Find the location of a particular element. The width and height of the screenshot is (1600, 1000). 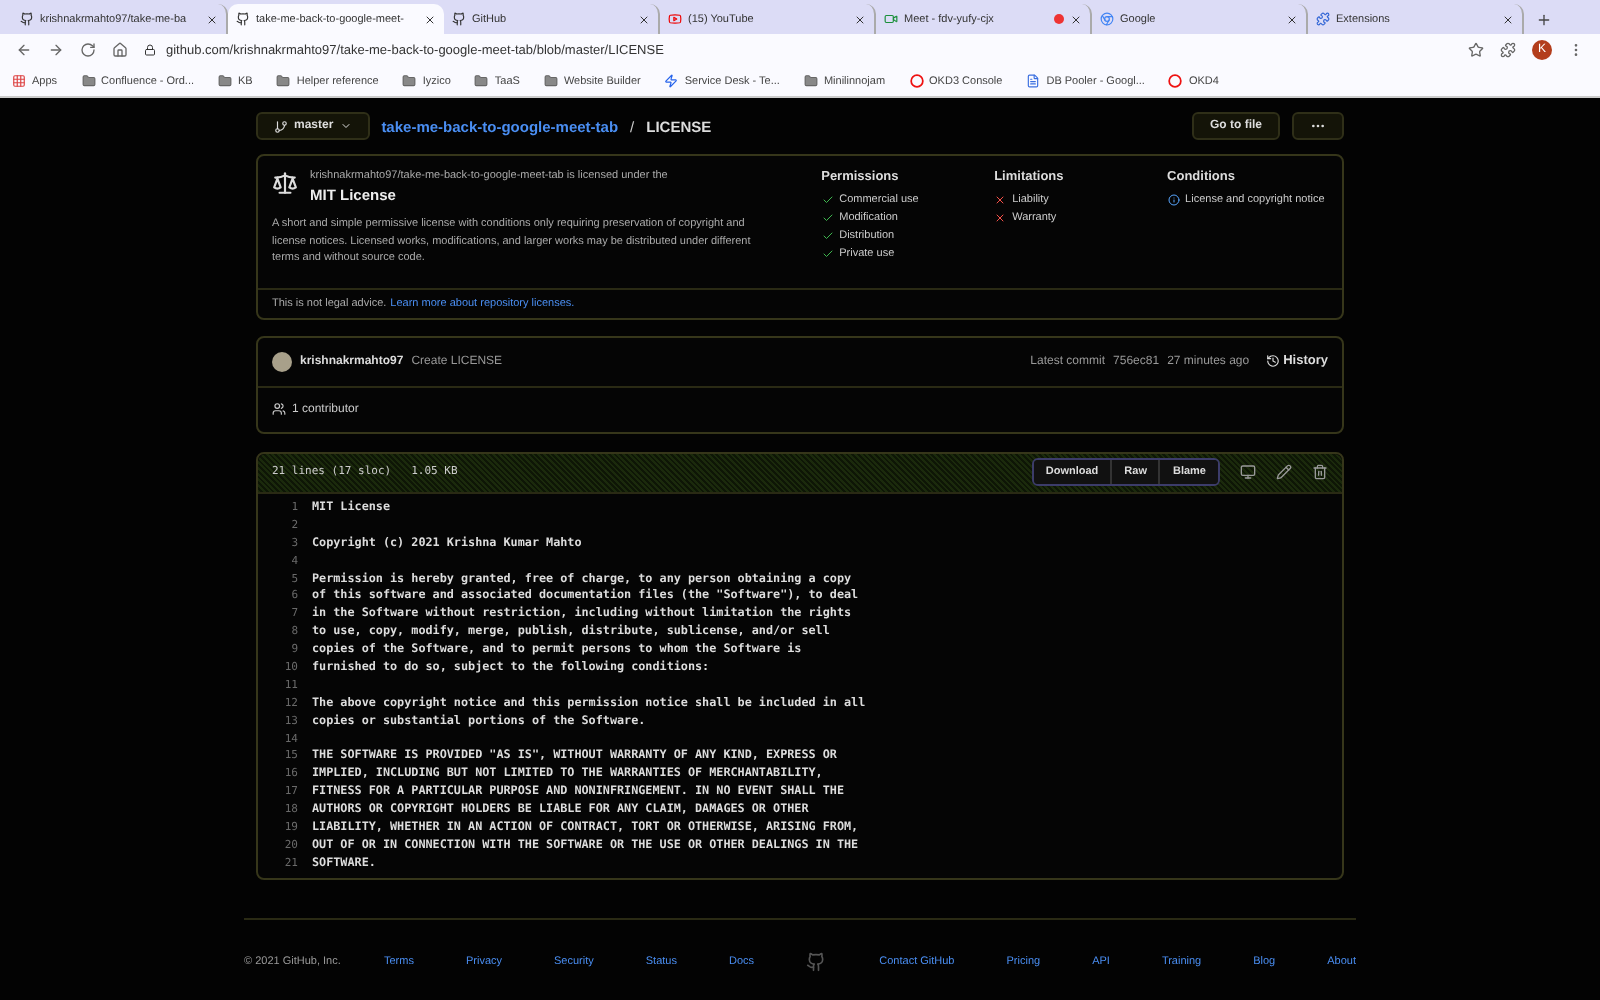

caret-icon is located at coordinates (345, 126).